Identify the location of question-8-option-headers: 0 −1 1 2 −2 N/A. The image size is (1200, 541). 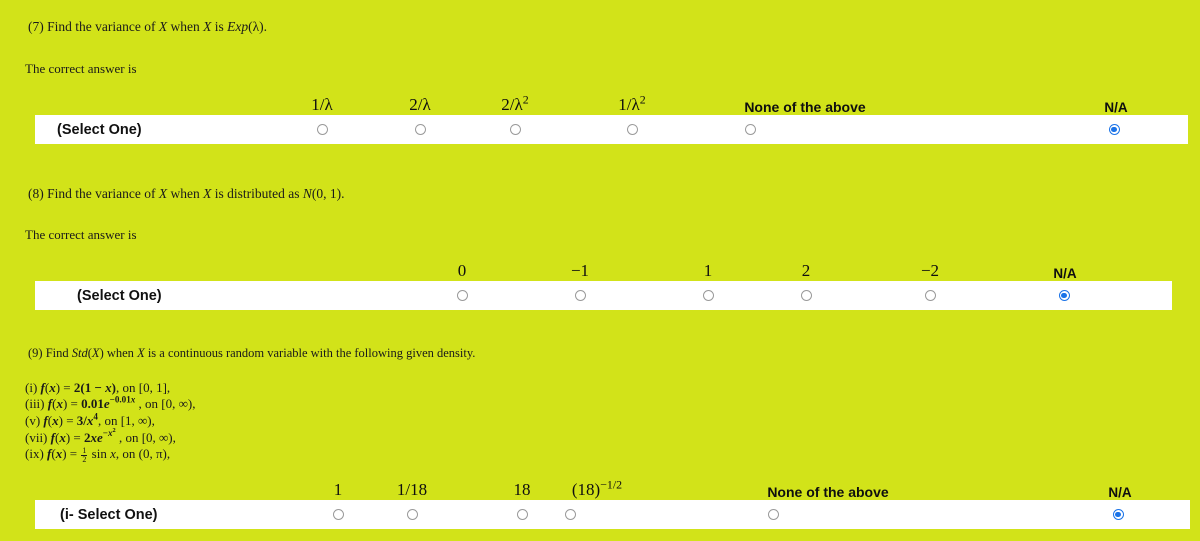
(600, 268).